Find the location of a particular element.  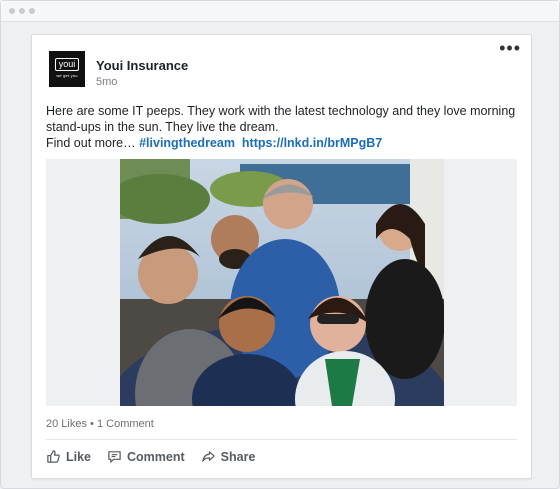

like-button: Like is located at coordinates (68, 456).